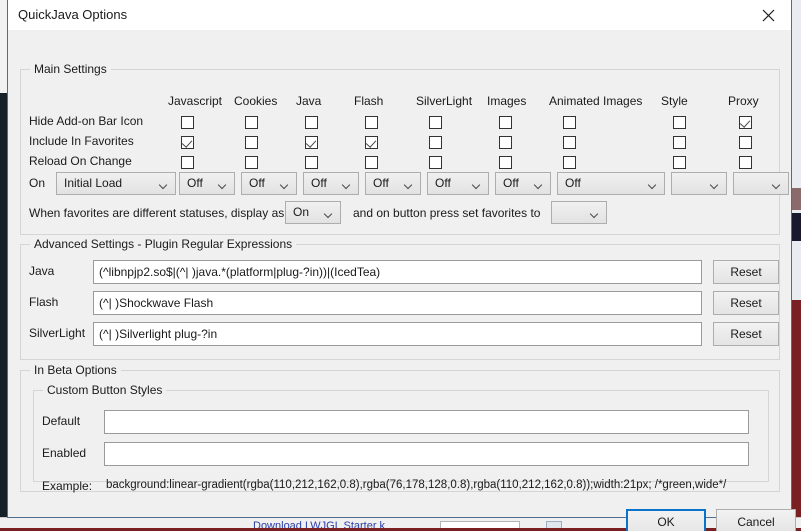  I want to click on checkbox-java-hide-add-on-bar-icon, so click(311, 122).